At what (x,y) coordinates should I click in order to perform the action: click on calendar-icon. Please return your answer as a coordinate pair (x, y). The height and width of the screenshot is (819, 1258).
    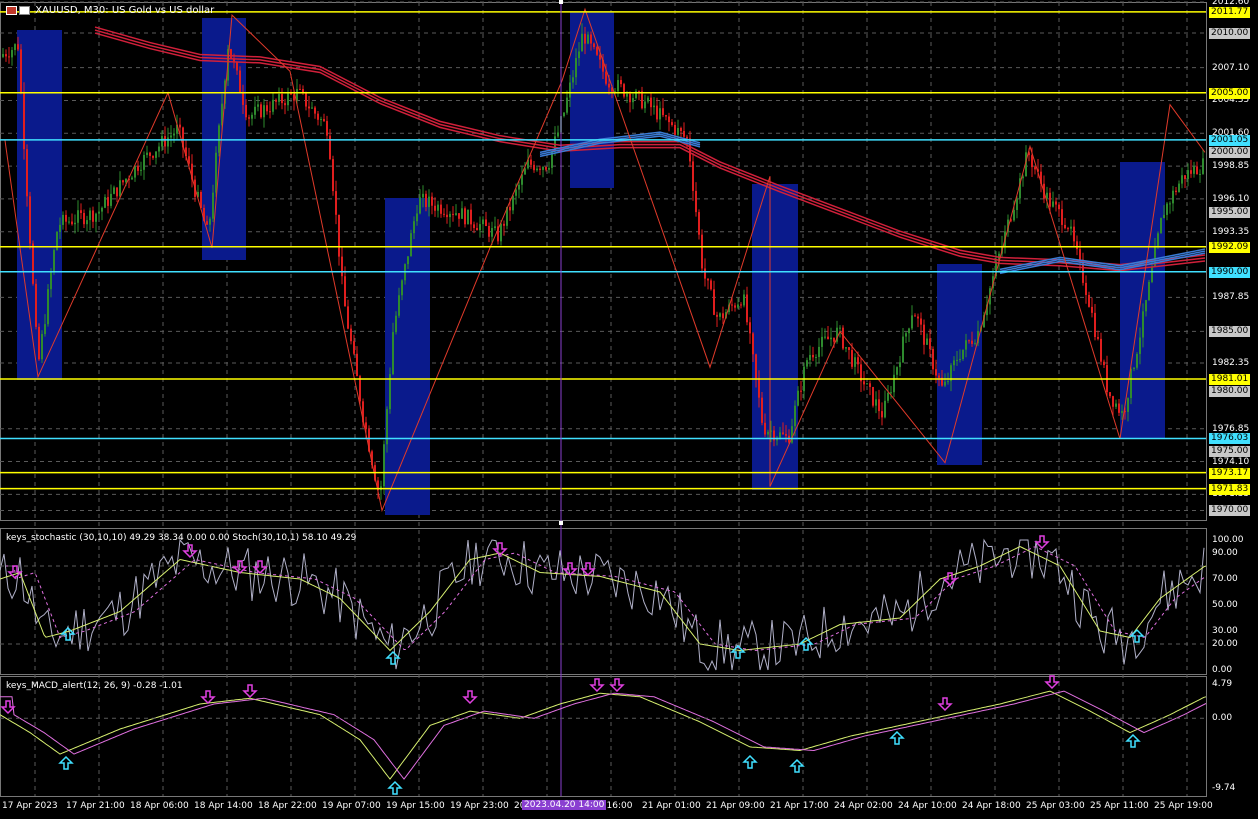
    Looking at the image, I should click on (11, 10).